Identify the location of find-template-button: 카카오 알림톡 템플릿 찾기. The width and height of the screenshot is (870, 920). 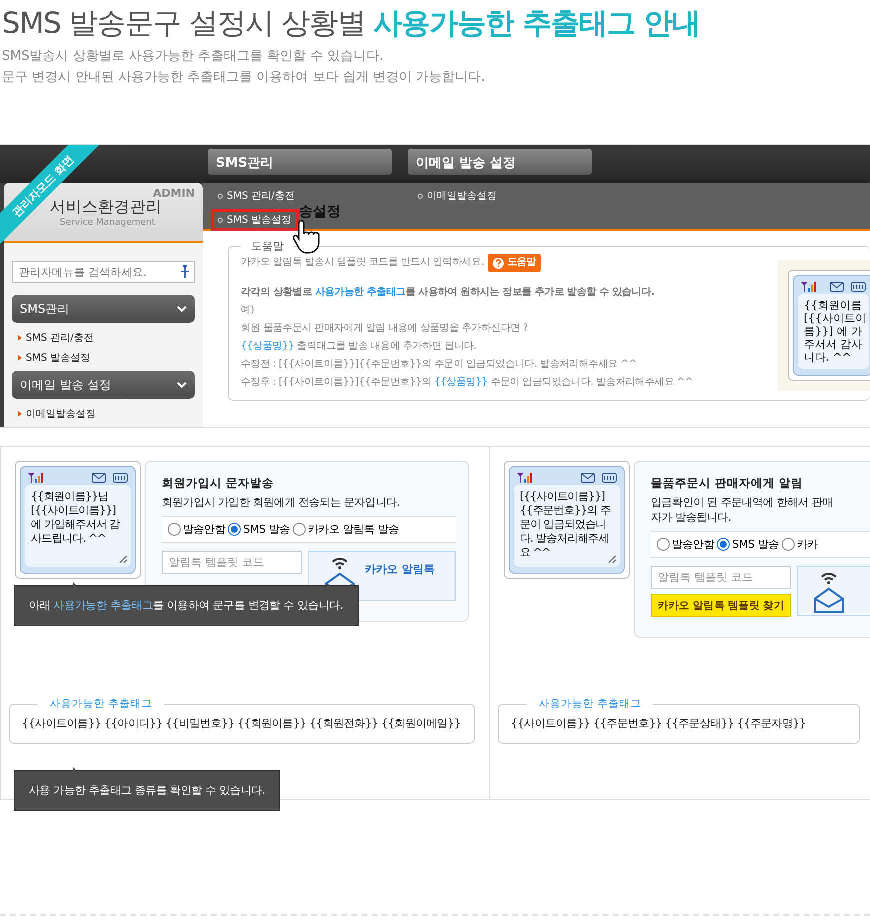
(721, 605).